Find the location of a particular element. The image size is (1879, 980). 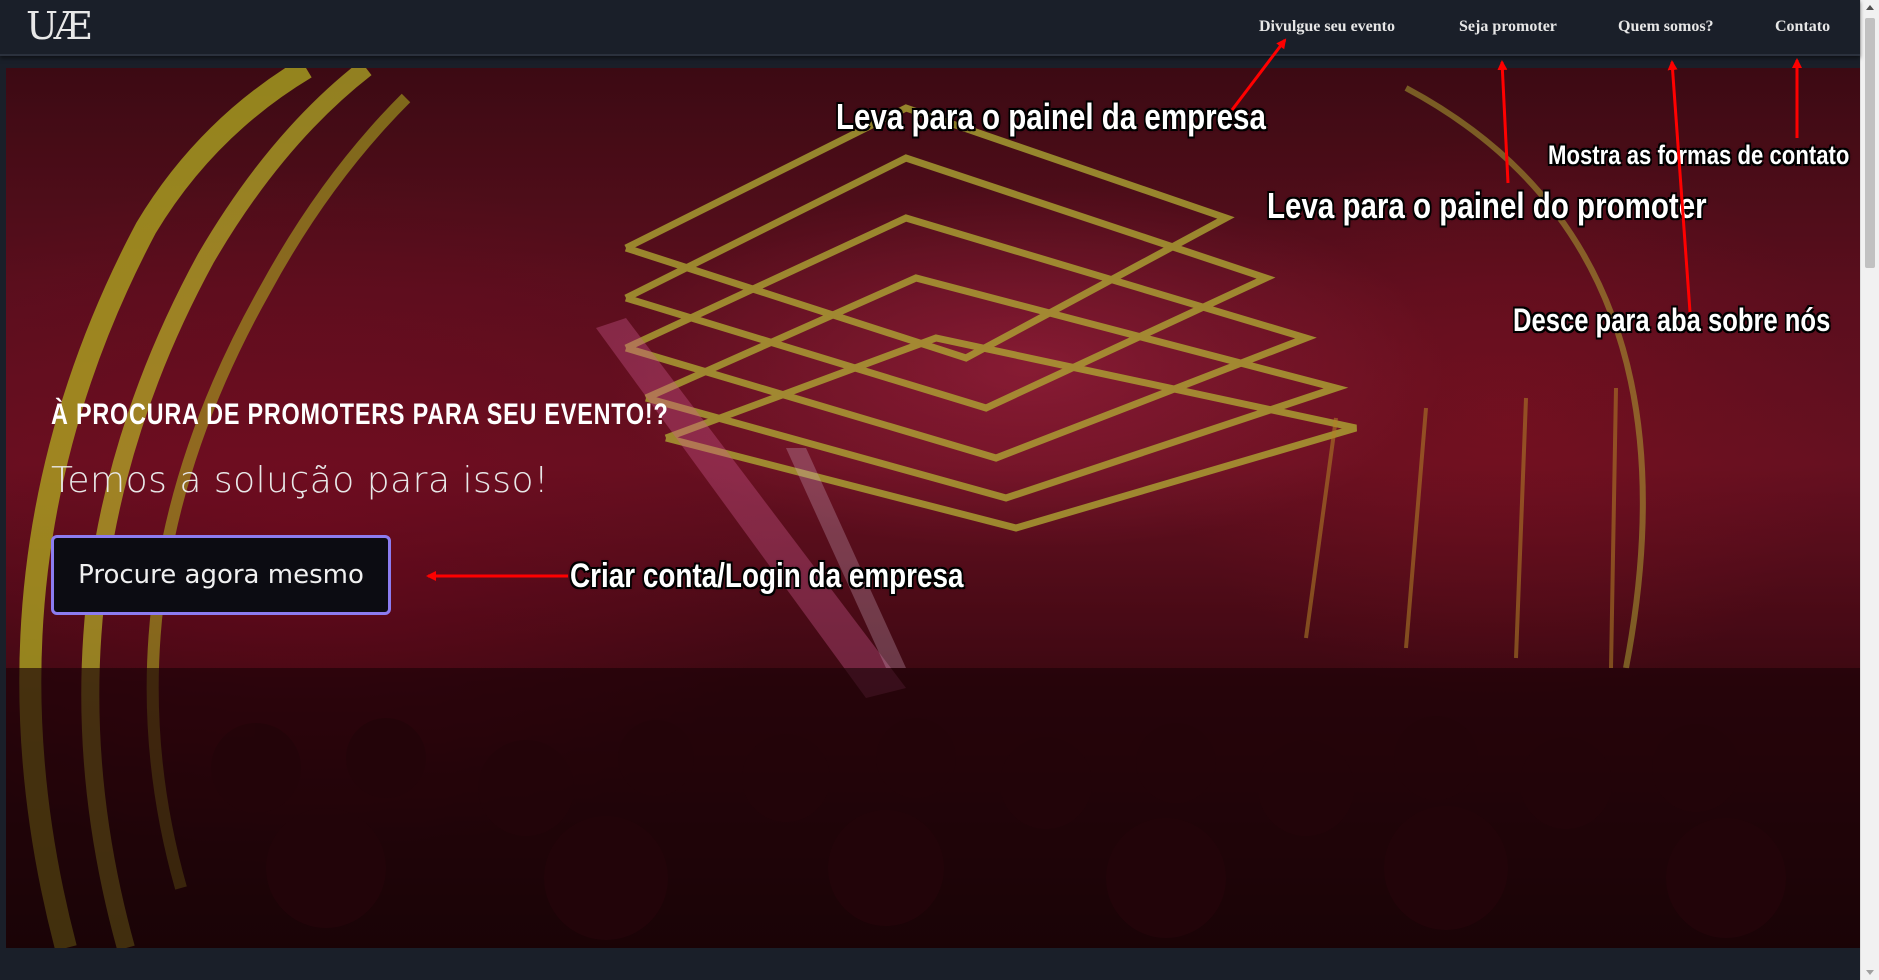

hero-title: À procura de promoters para seu evento!? is located at coordinates (360, 414).